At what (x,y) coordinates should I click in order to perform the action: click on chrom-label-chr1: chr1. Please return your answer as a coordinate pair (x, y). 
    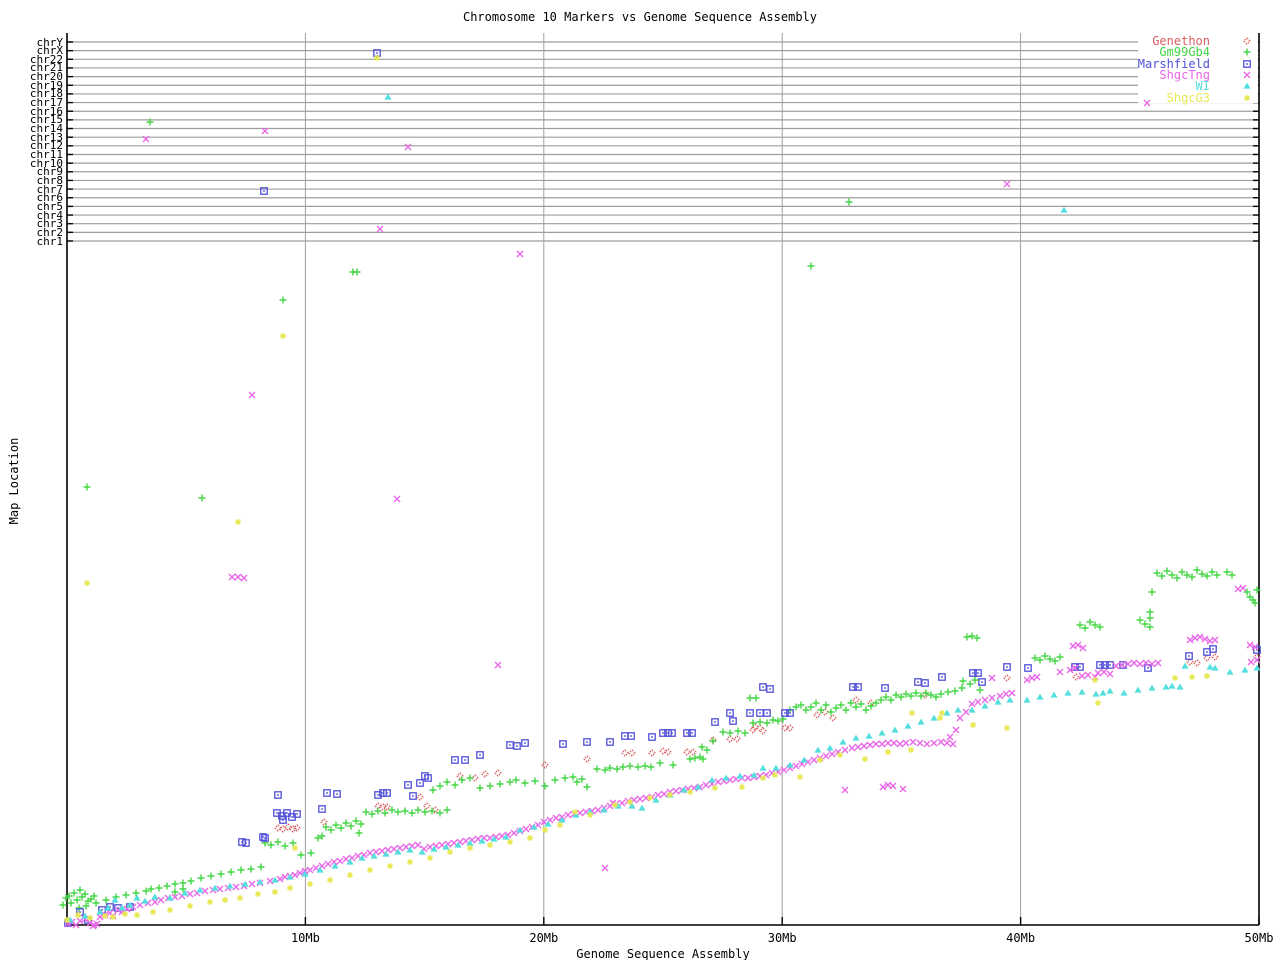
    Looking at the image, I should click on (50, 241).